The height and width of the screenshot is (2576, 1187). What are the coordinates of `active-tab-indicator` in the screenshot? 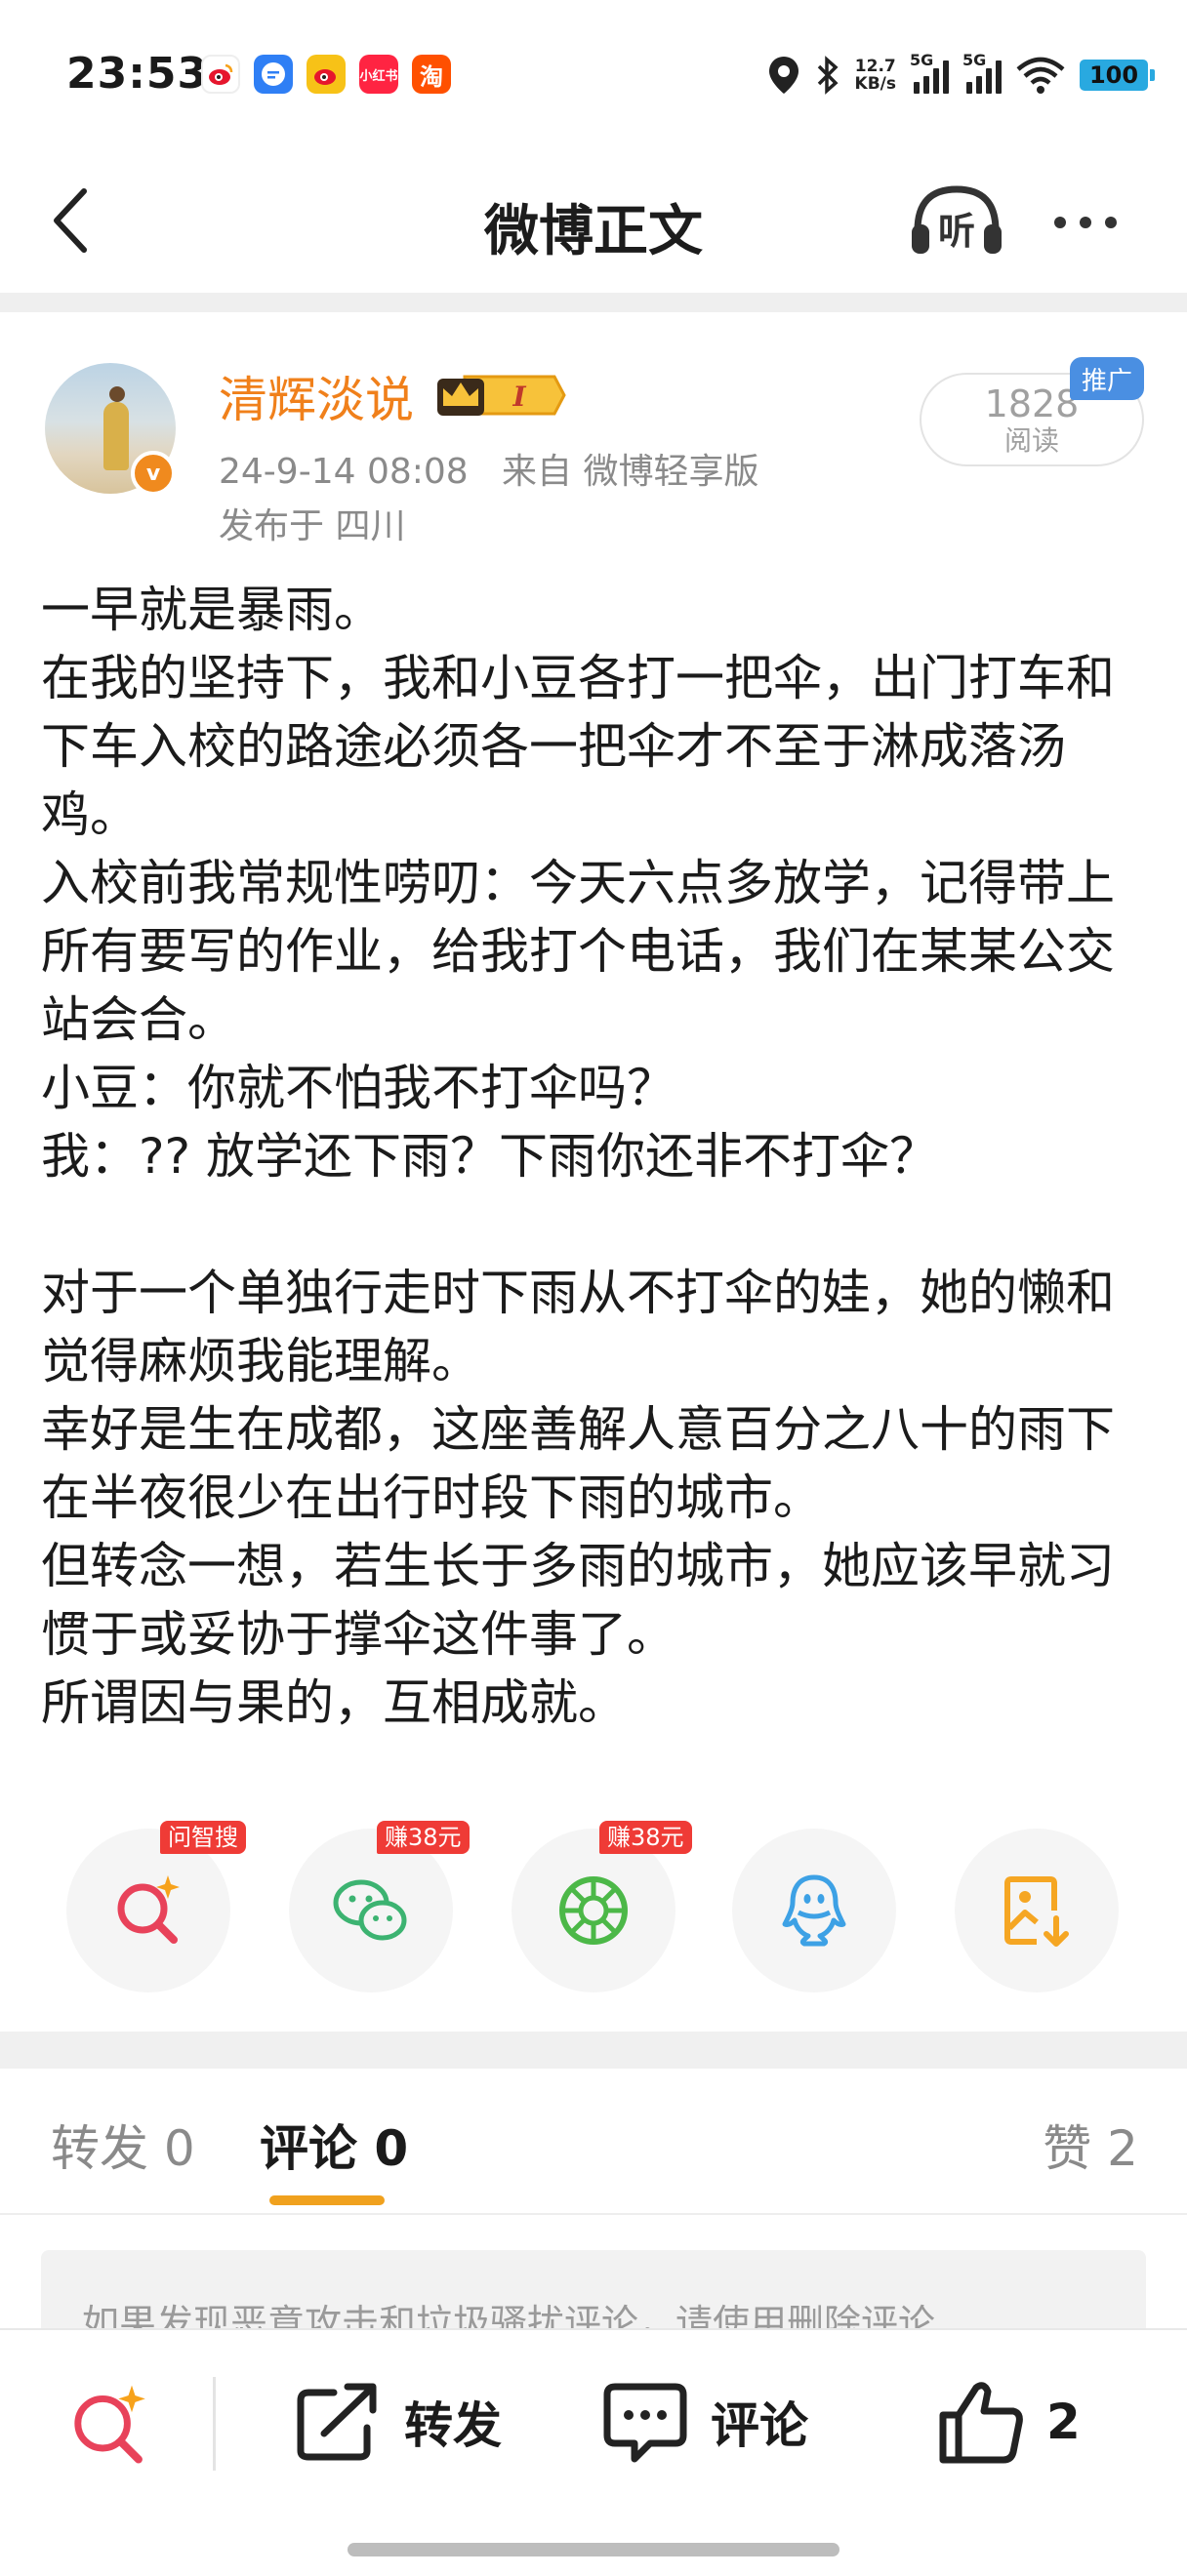 It's located at (327, 2200).